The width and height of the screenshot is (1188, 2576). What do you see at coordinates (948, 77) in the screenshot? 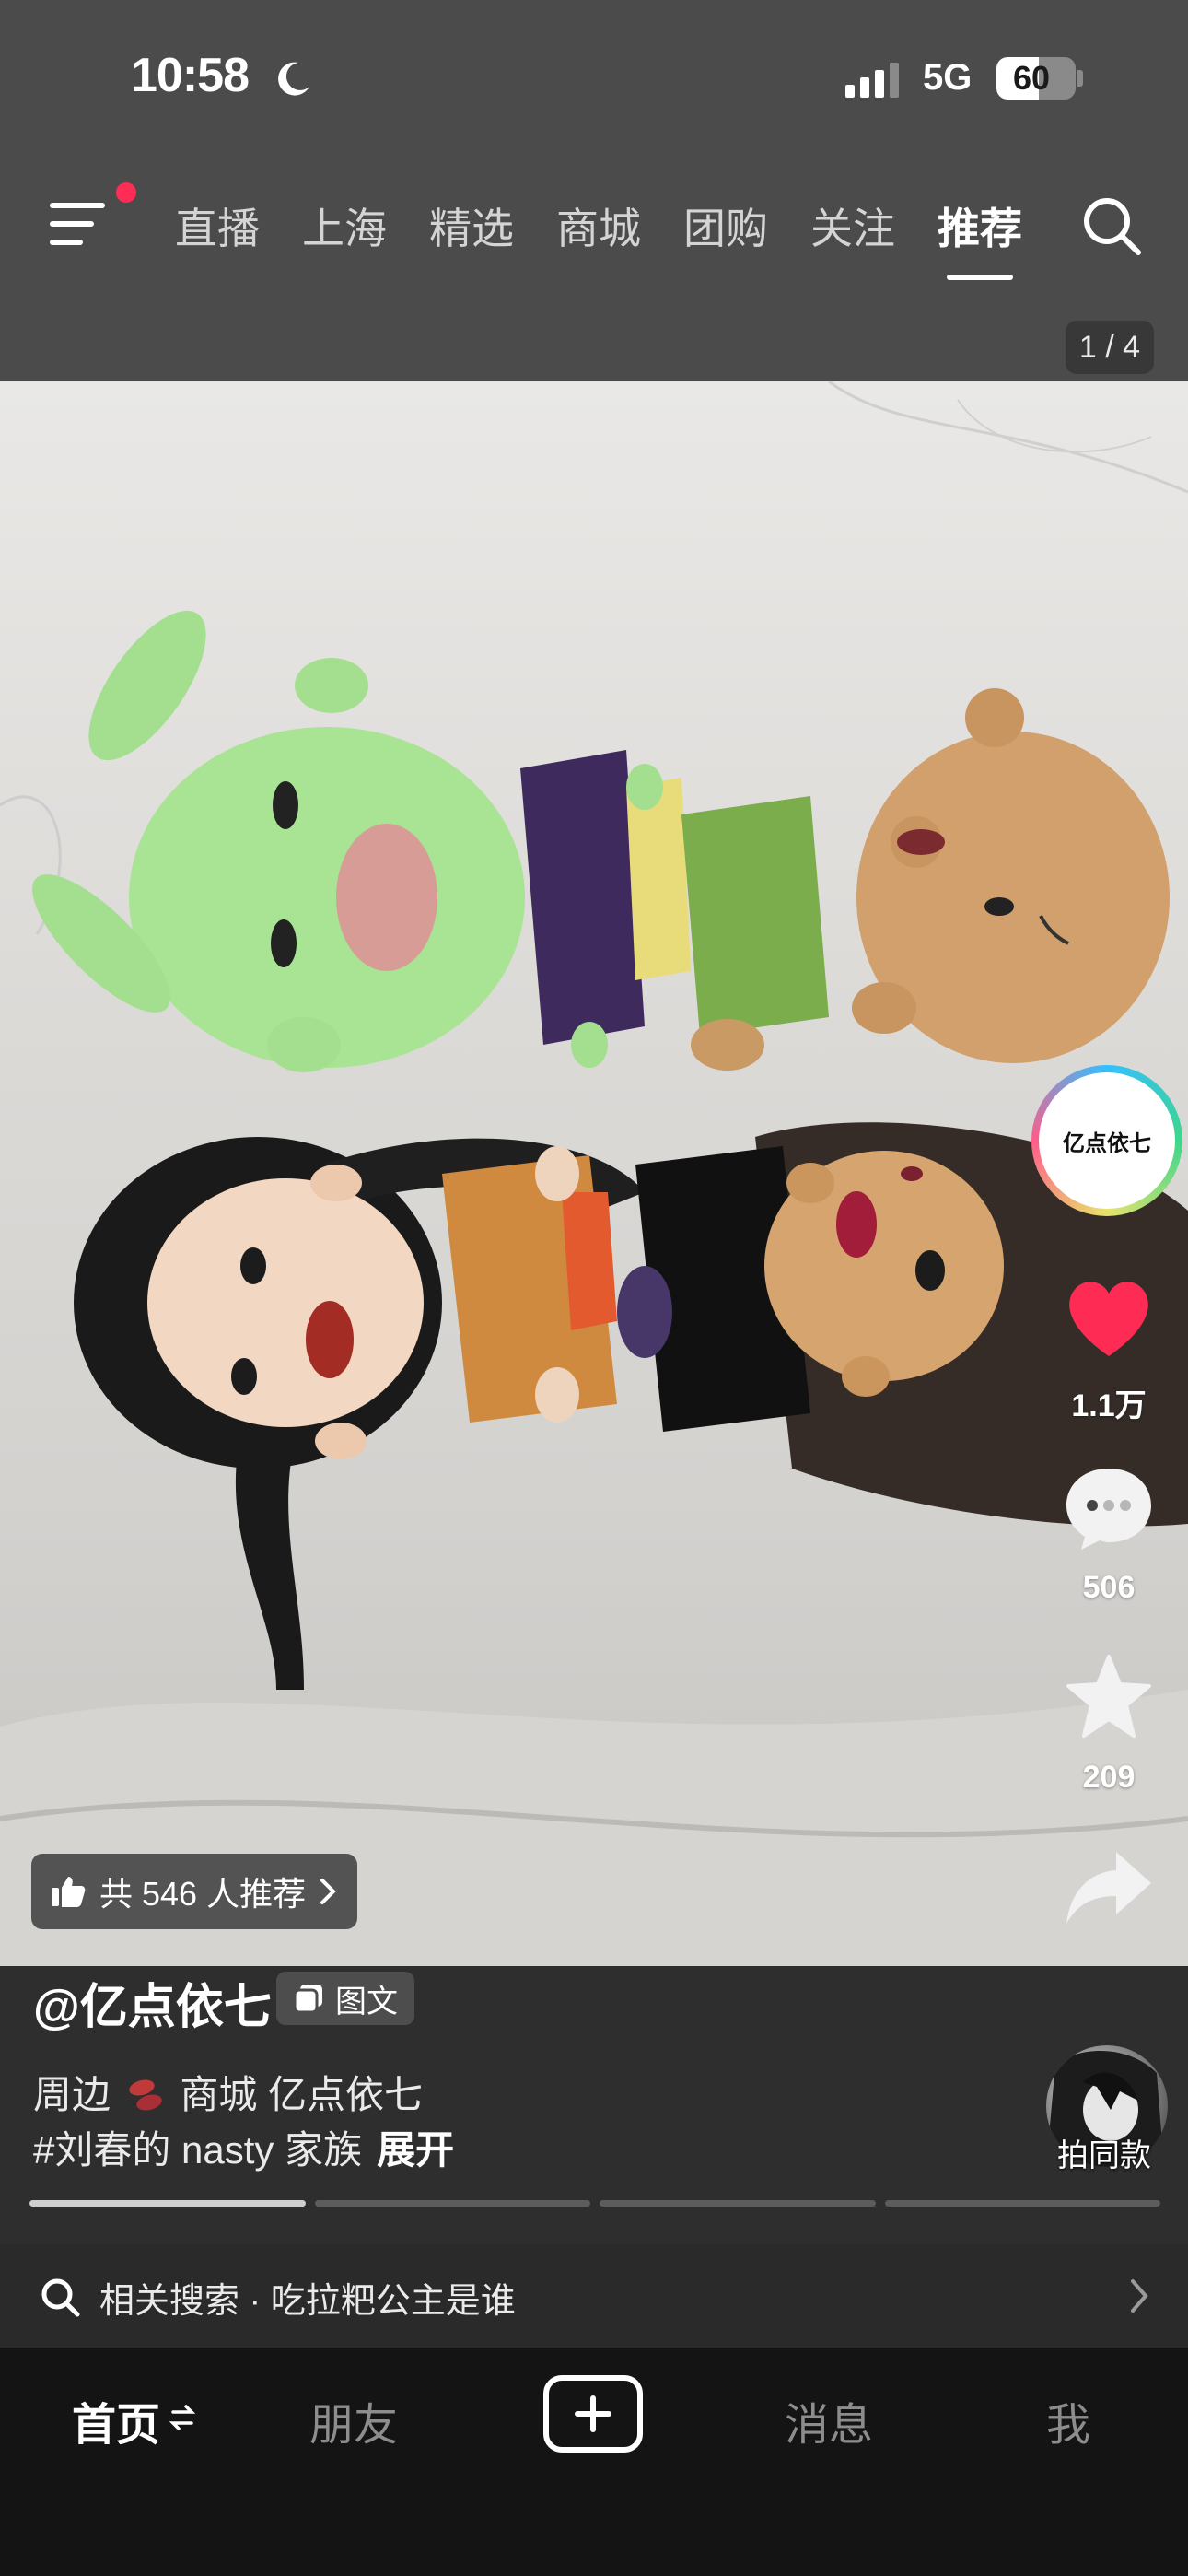
I see `network-label: 5G` at bounding box center [948, 77].